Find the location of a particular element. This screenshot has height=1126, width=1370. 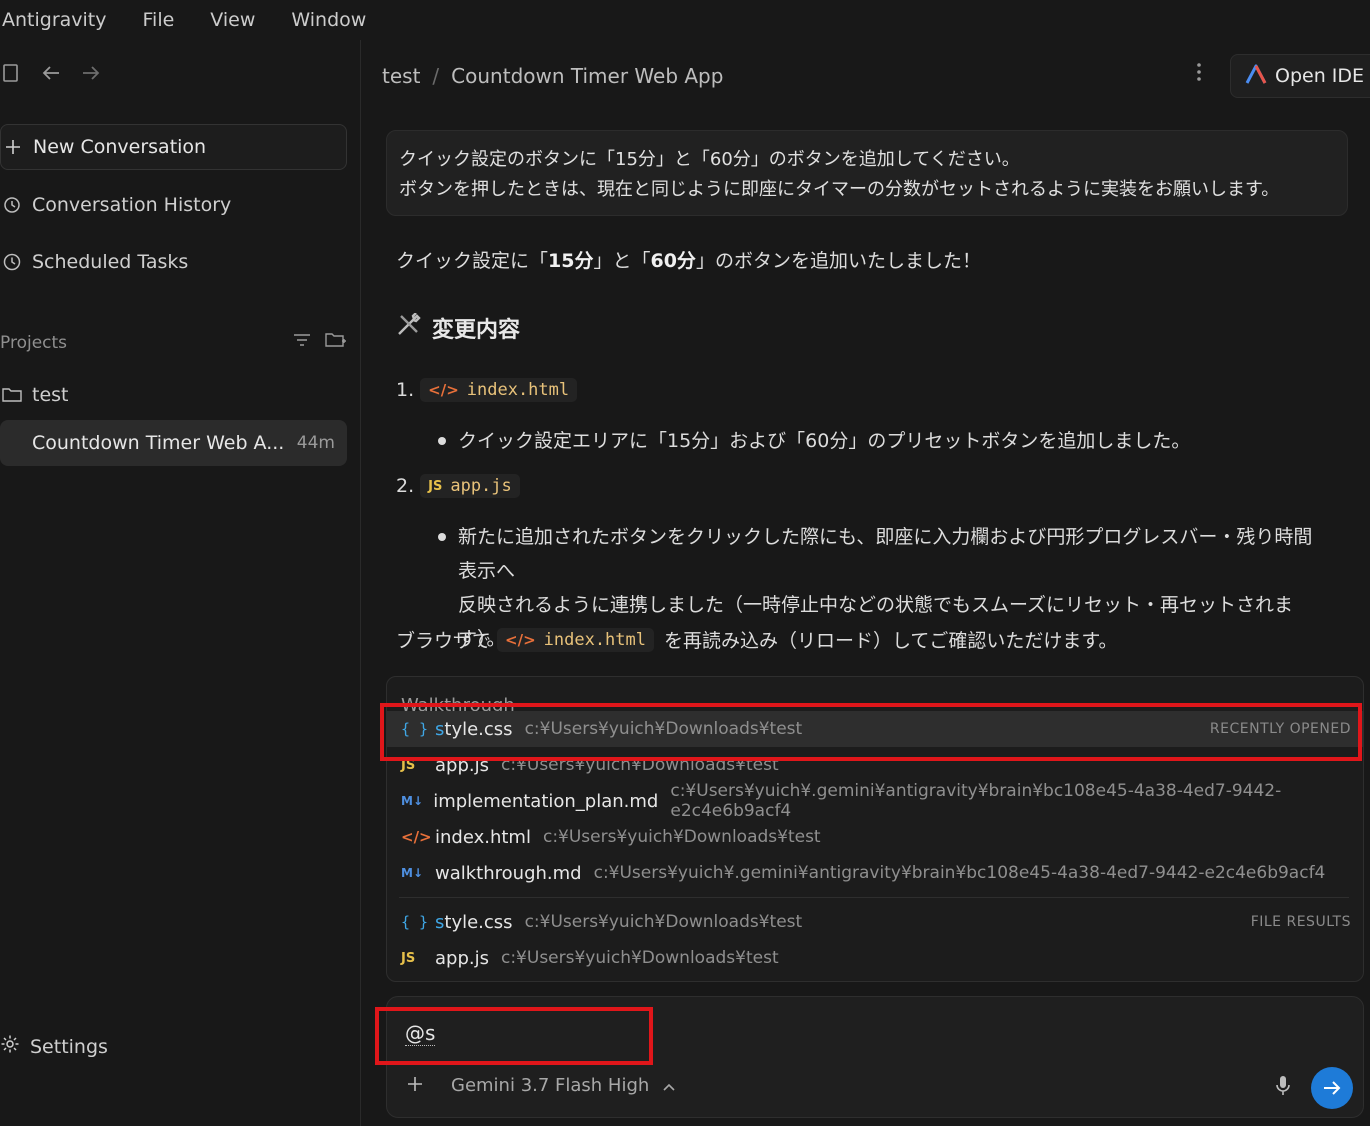

new-conversation-label: New Conversation is located at coordinates (120, 147).